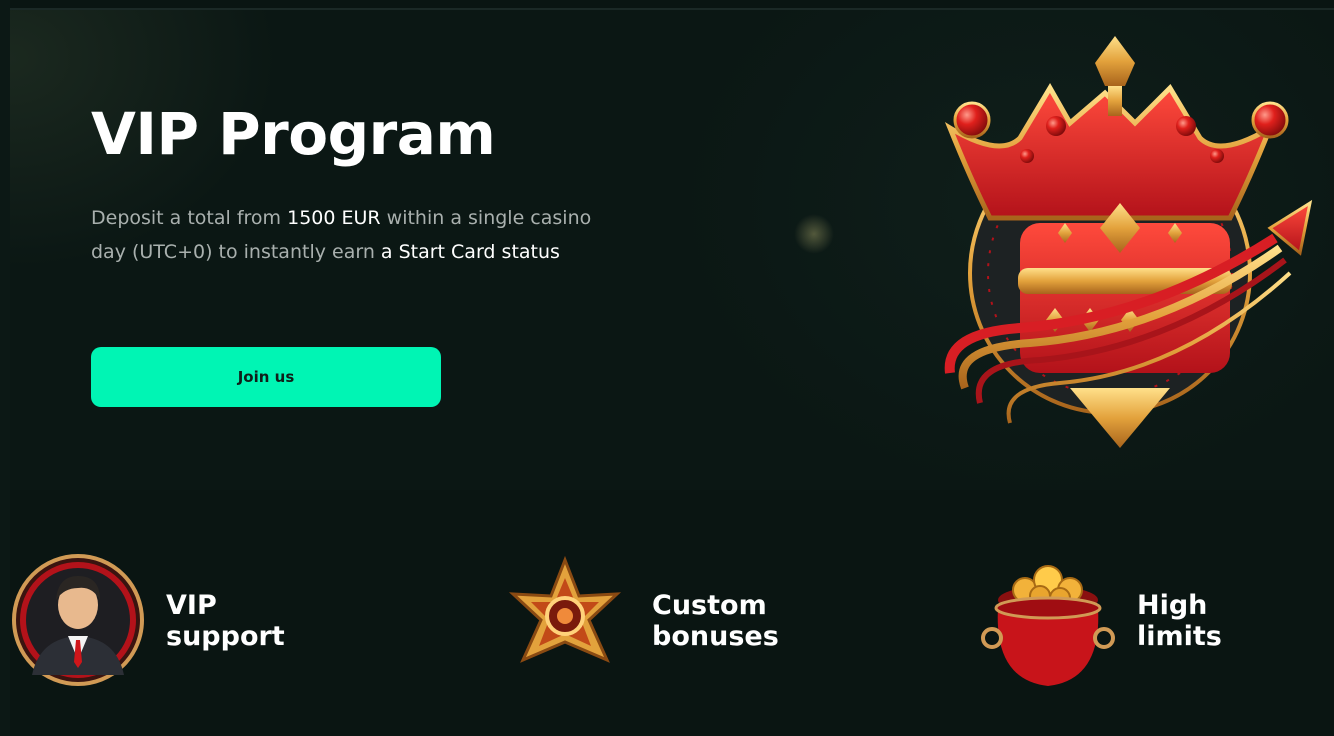 The image size is (1334, 736). What do you see at coordinates (160, 620) in the screenshot?
I see `feature-vip-support: VIP support` at bounding box center [160, 620].